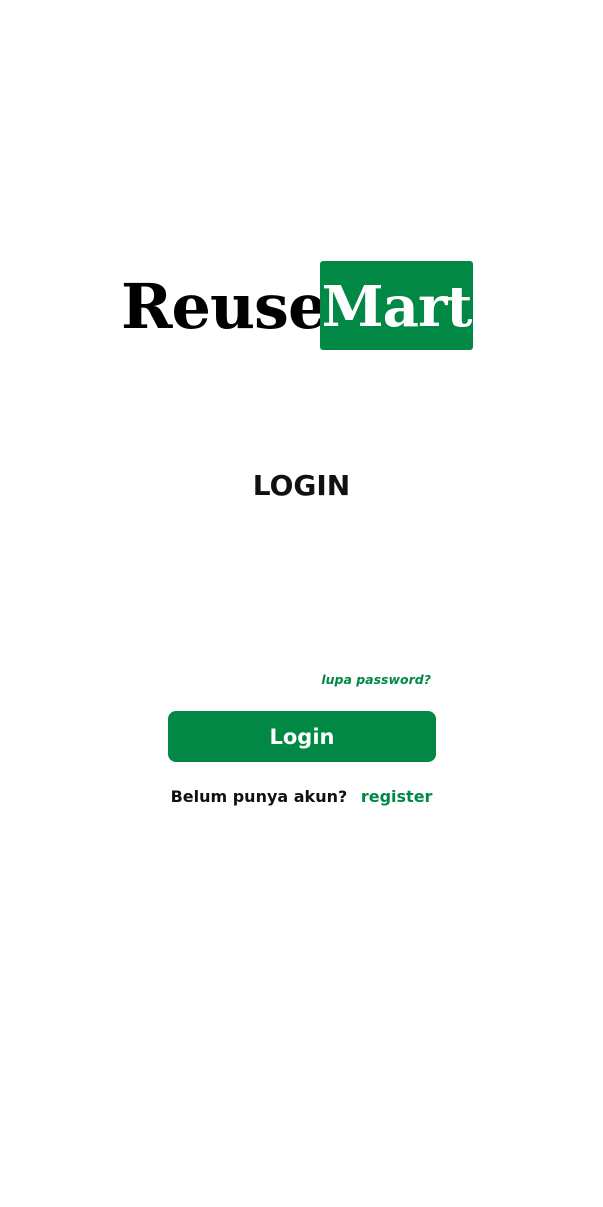 The width and height of the screenshot is (603, 1207). I want to click on logo-word-reuse: Reuse, so click(224, 306).